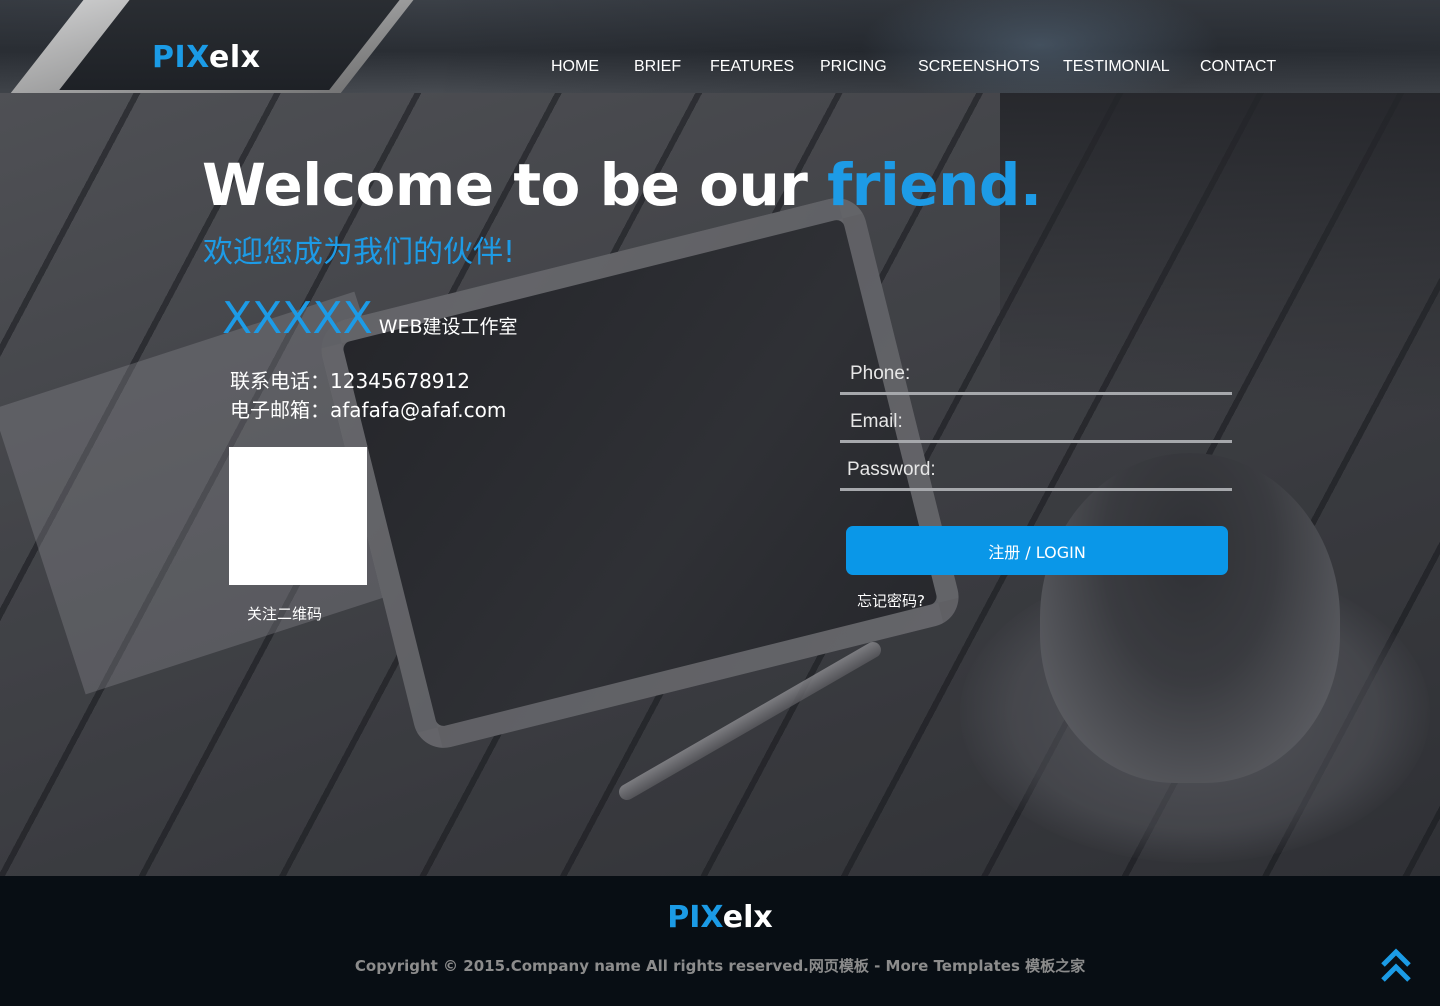 Image resolution: width=1440 pixels, height=1006 pixels. I want to click on welcome-heading-highlight: friend., so click(934, 185).